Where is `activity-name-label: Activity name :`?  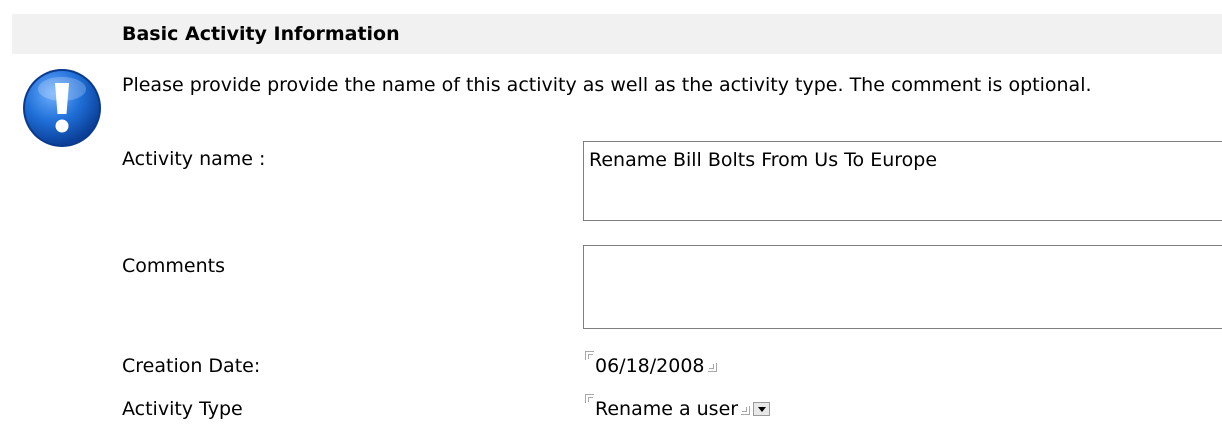 activity-name-label: Activity name : is located at coordinates (194, 159).